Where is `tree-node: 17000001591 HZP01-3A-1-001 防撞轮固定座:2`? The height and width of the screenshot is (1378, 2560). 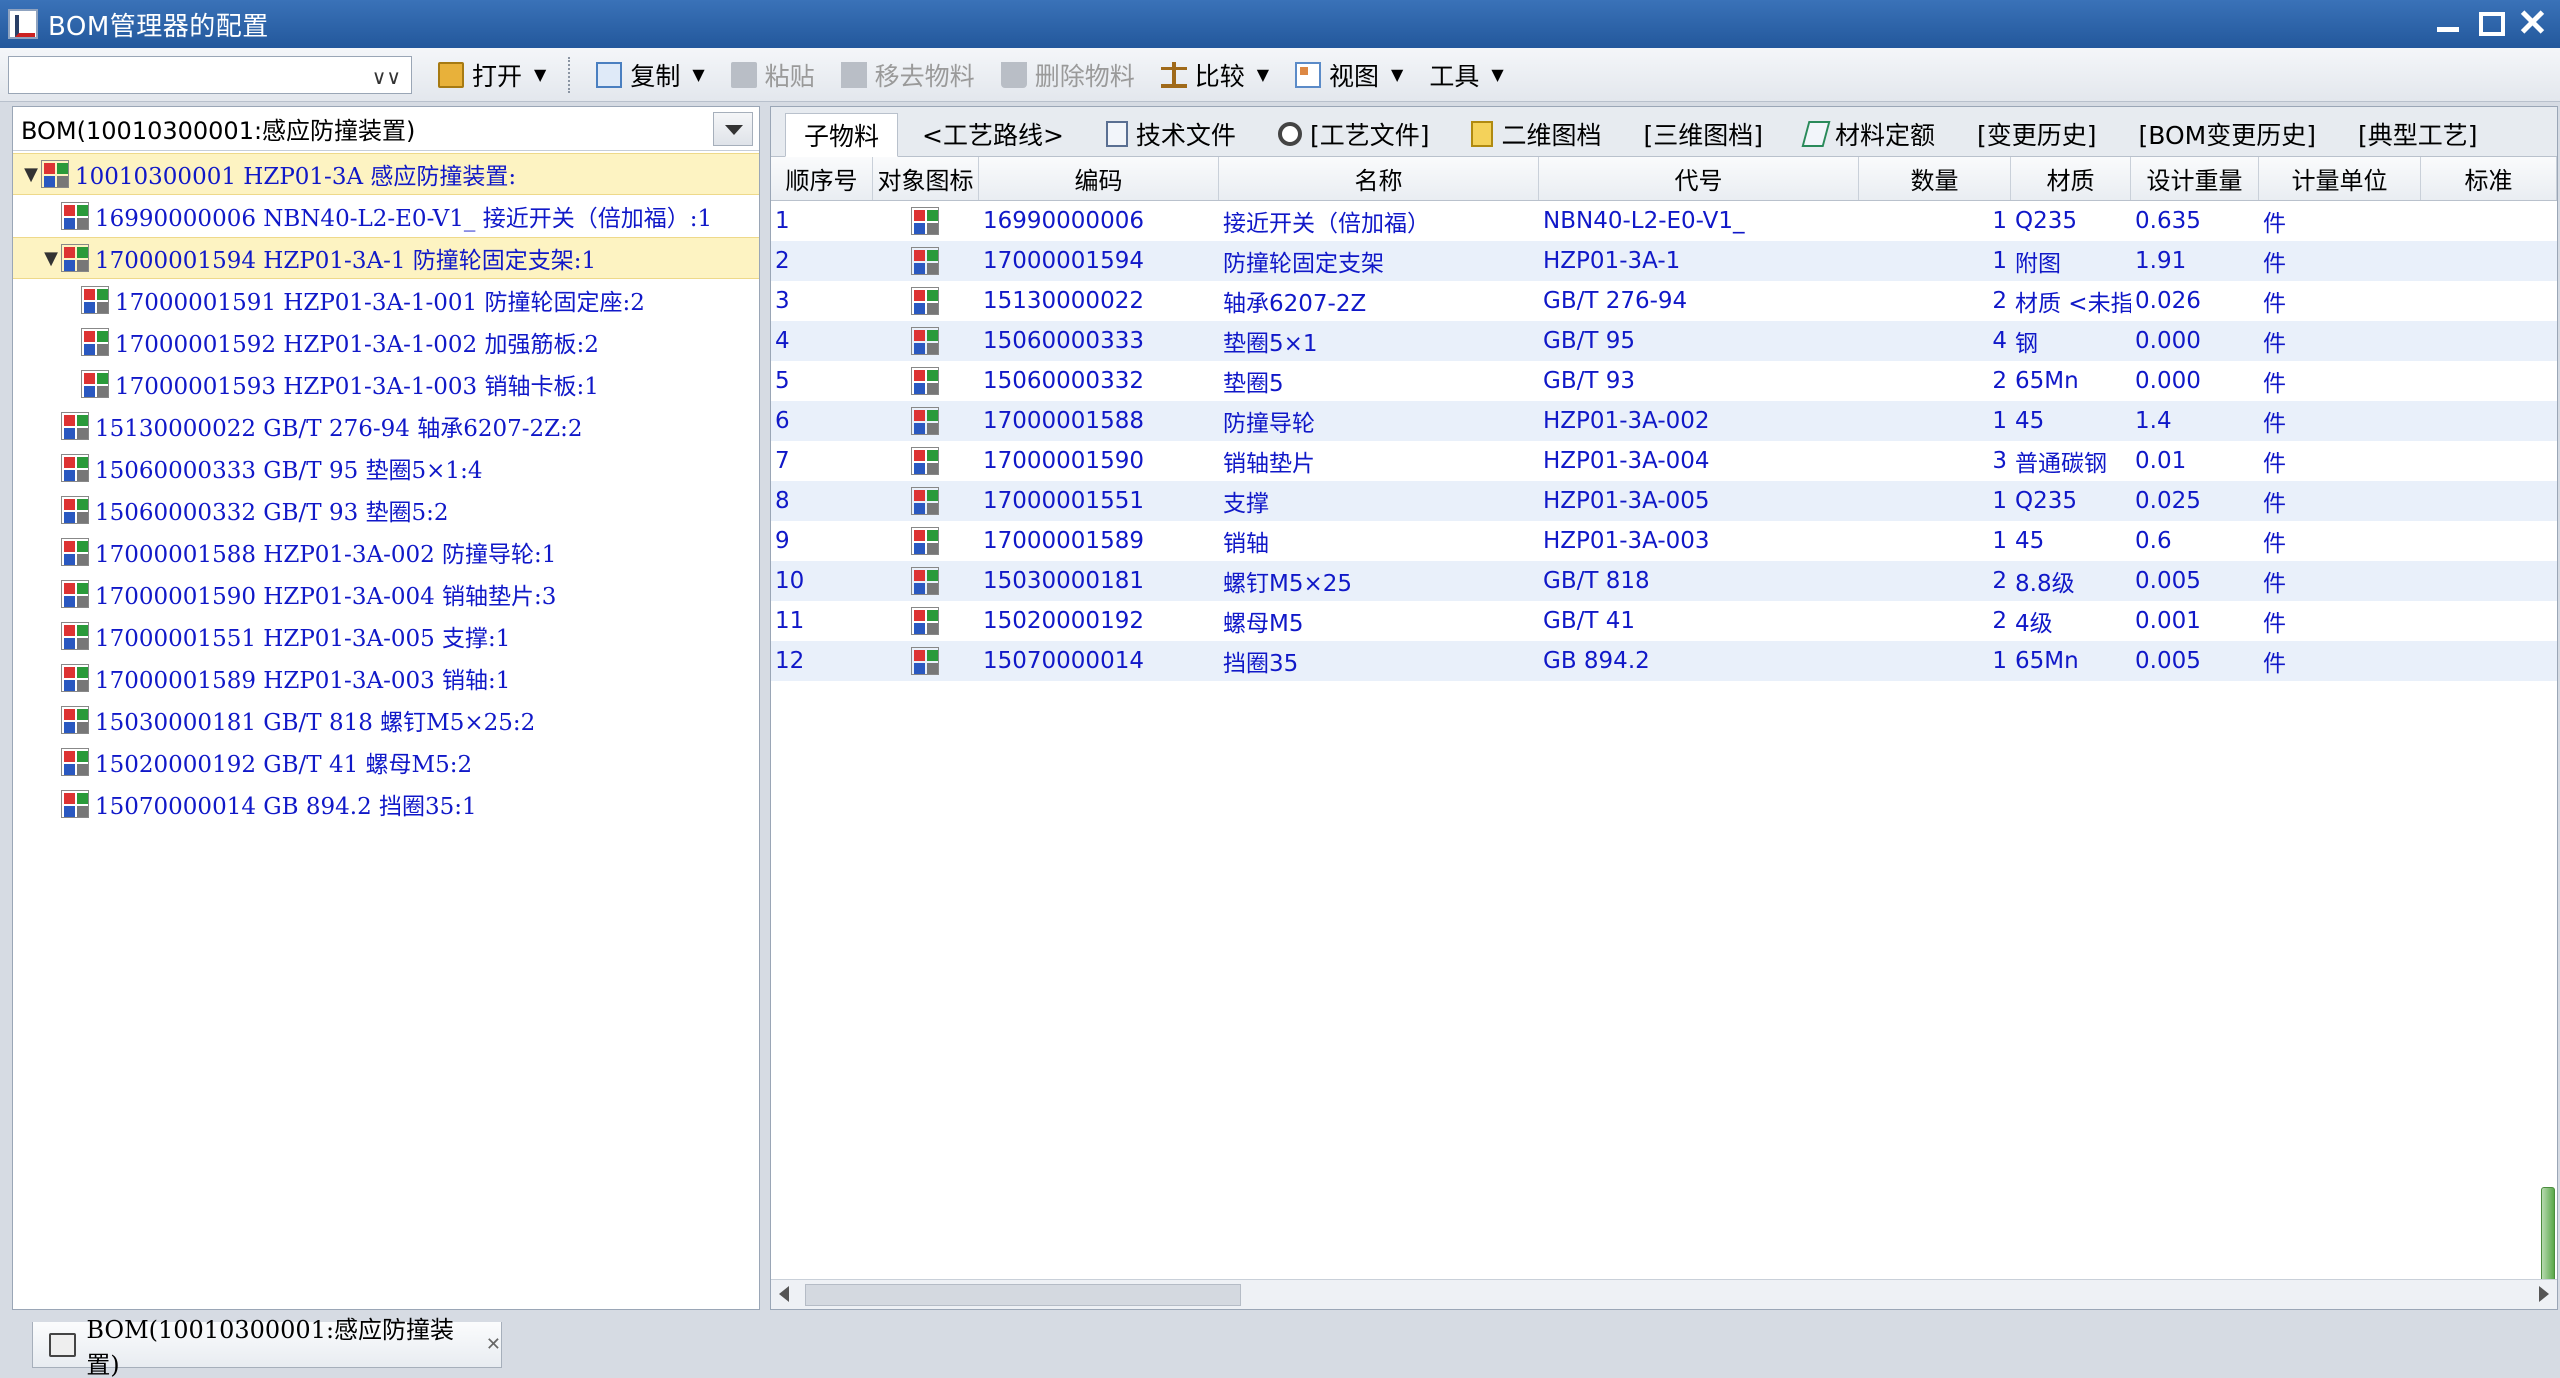
tree-node: 17000001591 HZP01-3A-1-001 防撞轮固定座:2 is located at coordinates (386, 300).